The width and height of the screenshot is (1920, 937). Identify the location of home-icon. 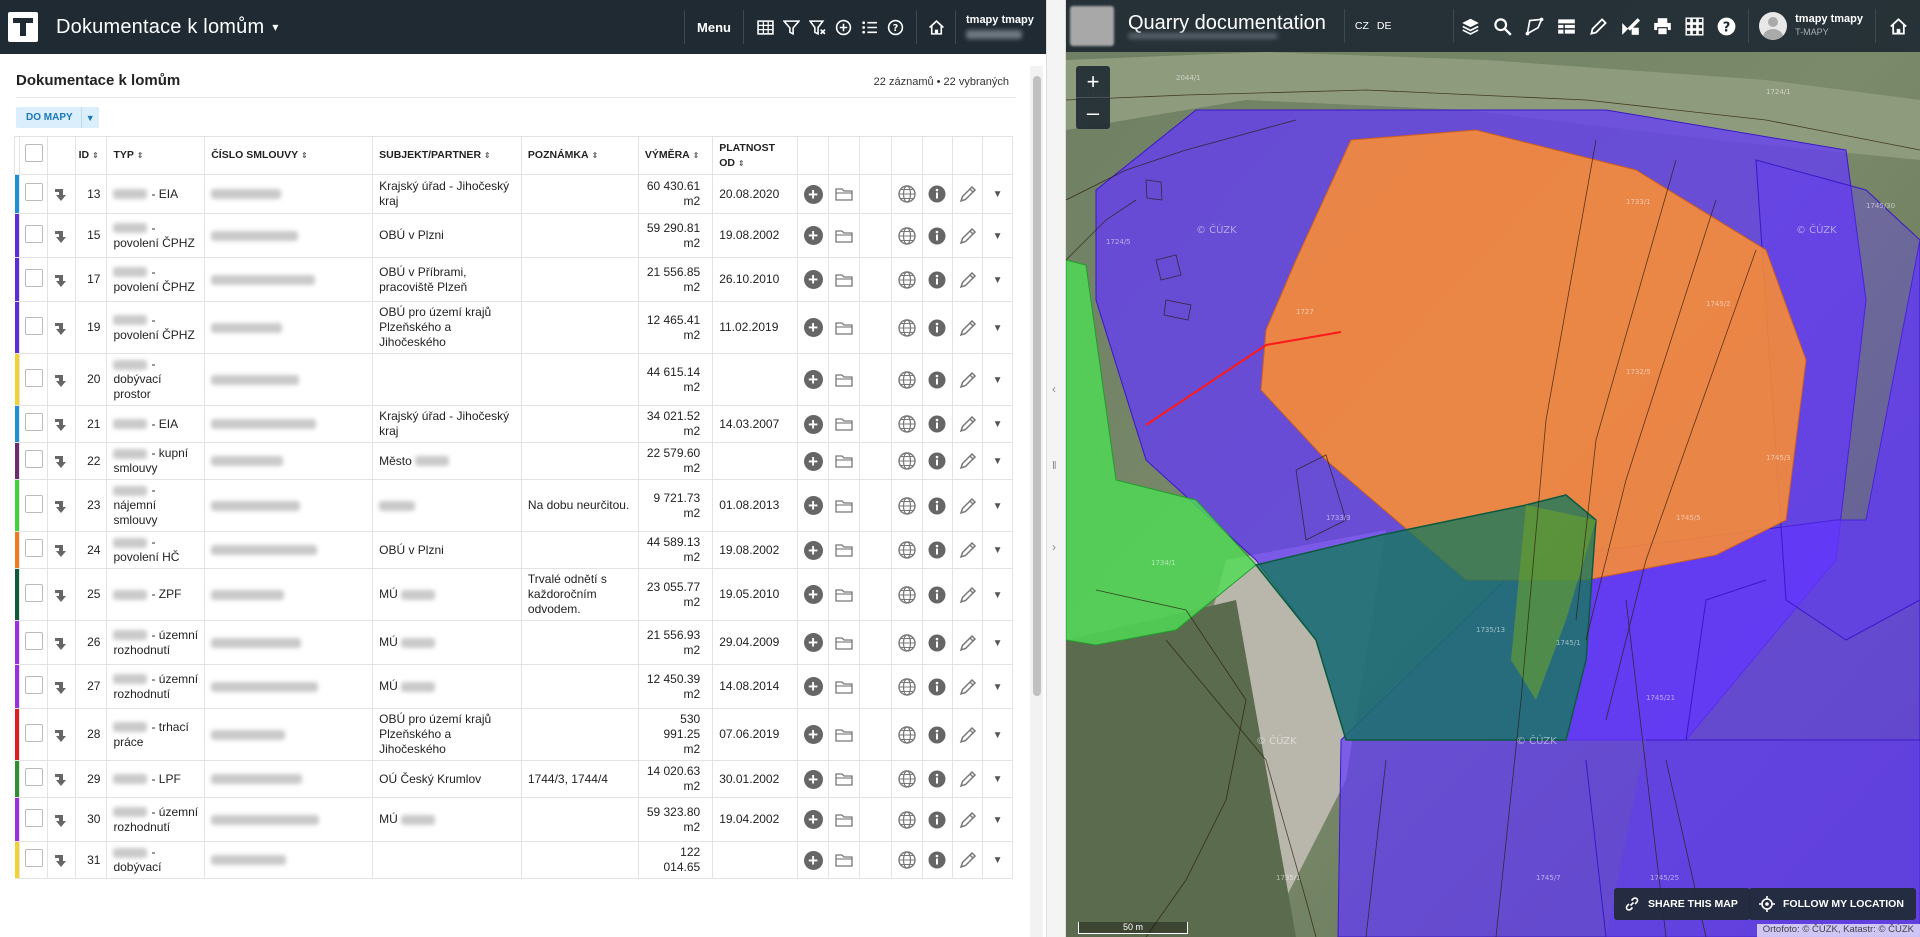
(1898, 26).